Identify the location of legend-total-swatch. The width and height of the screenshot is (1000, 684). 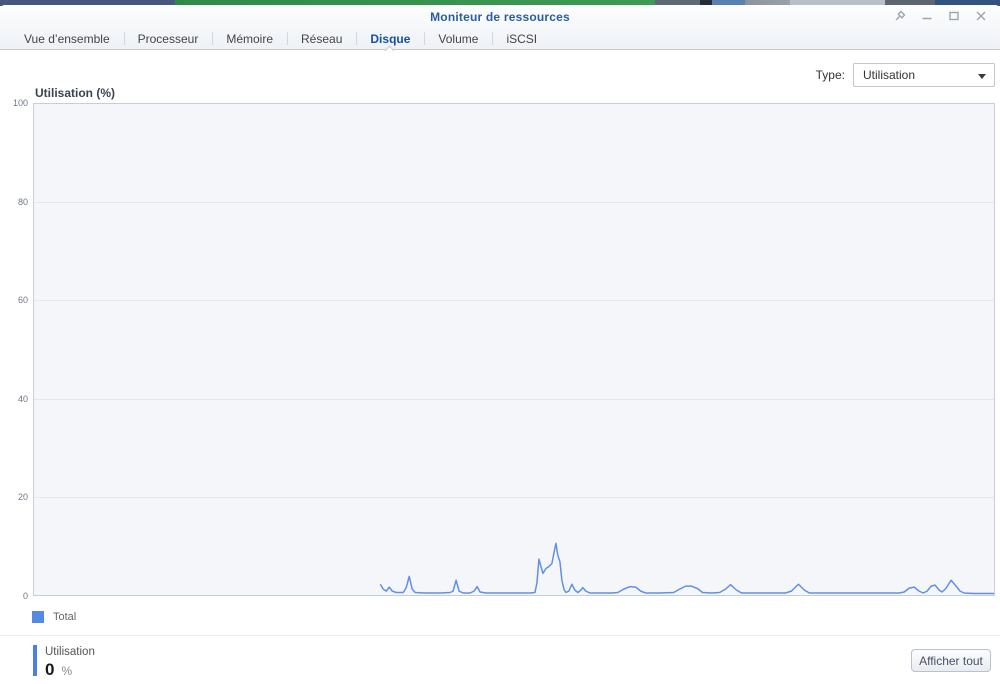
(38, 617).